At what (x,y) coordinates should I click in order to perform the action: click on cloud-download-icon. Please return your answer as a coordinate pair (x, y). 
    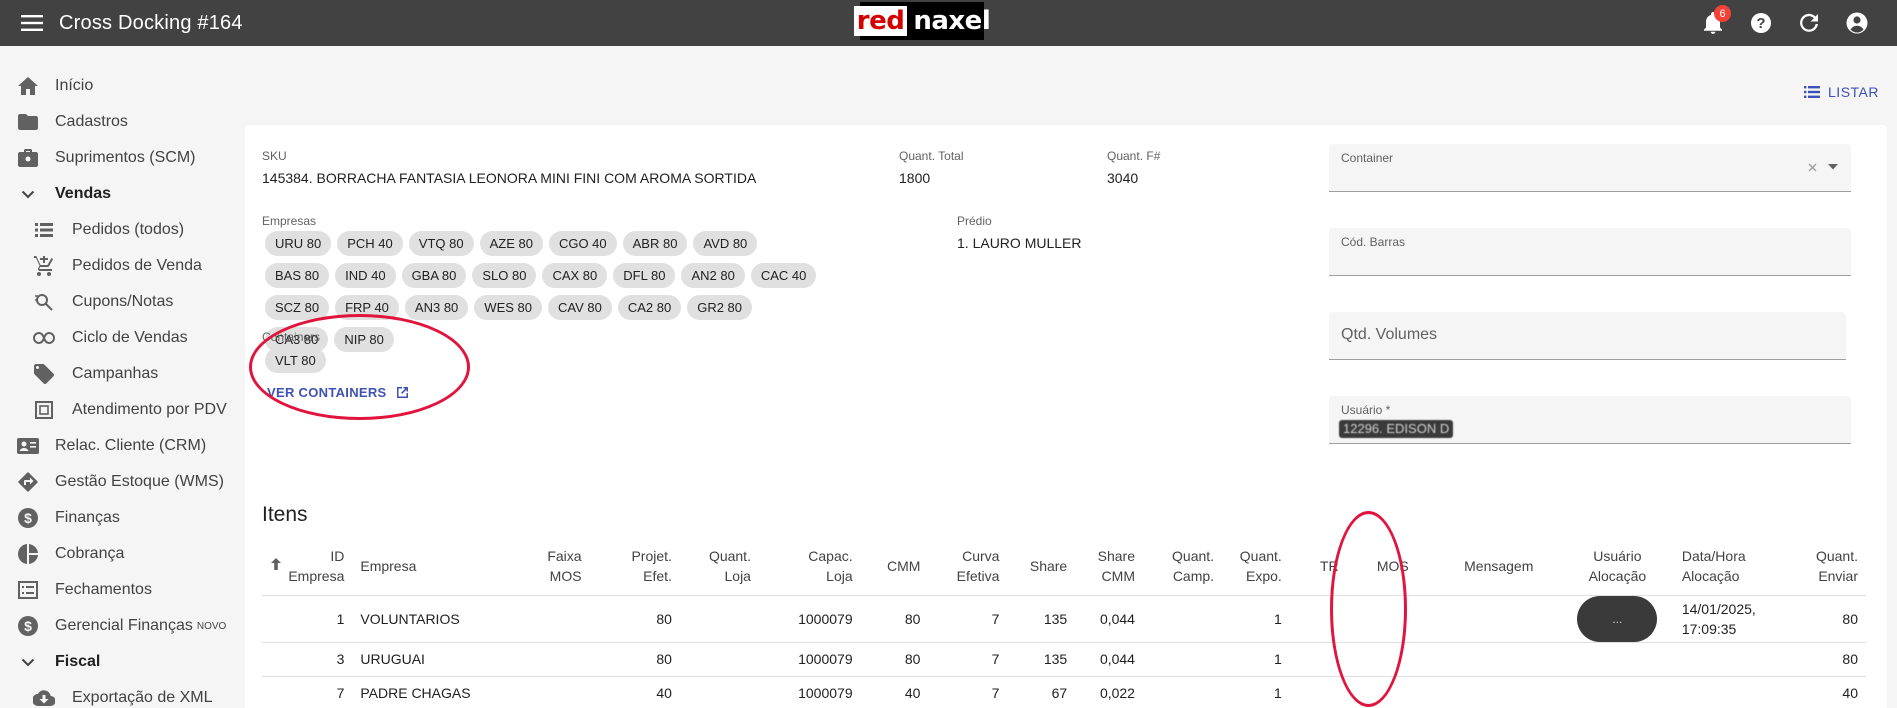
    Looking at the image, I should click on (44, 697).